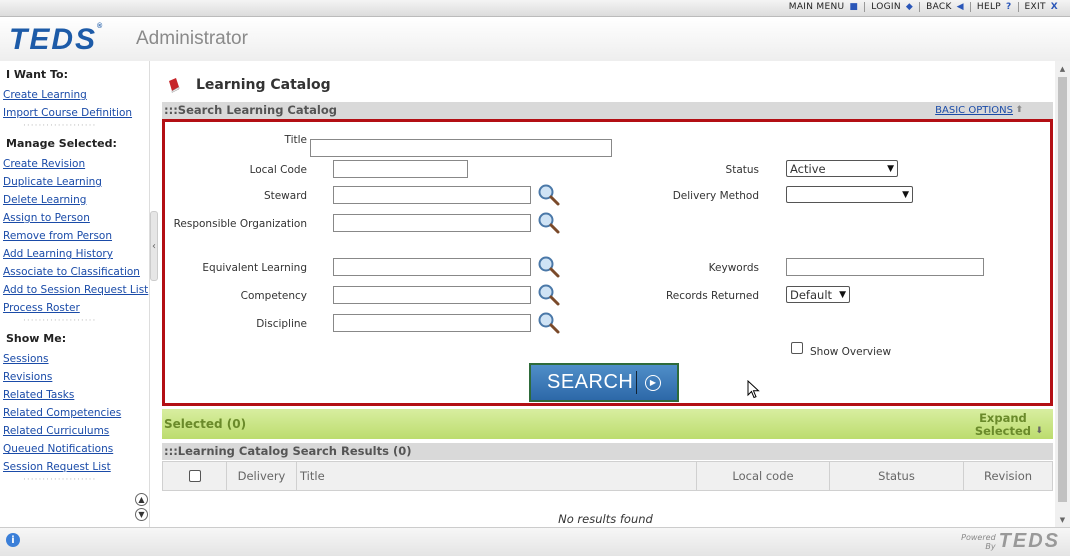 This screenshot has height=556, width=1070. I want to click on competency-label: Competency, so click(273, 296).